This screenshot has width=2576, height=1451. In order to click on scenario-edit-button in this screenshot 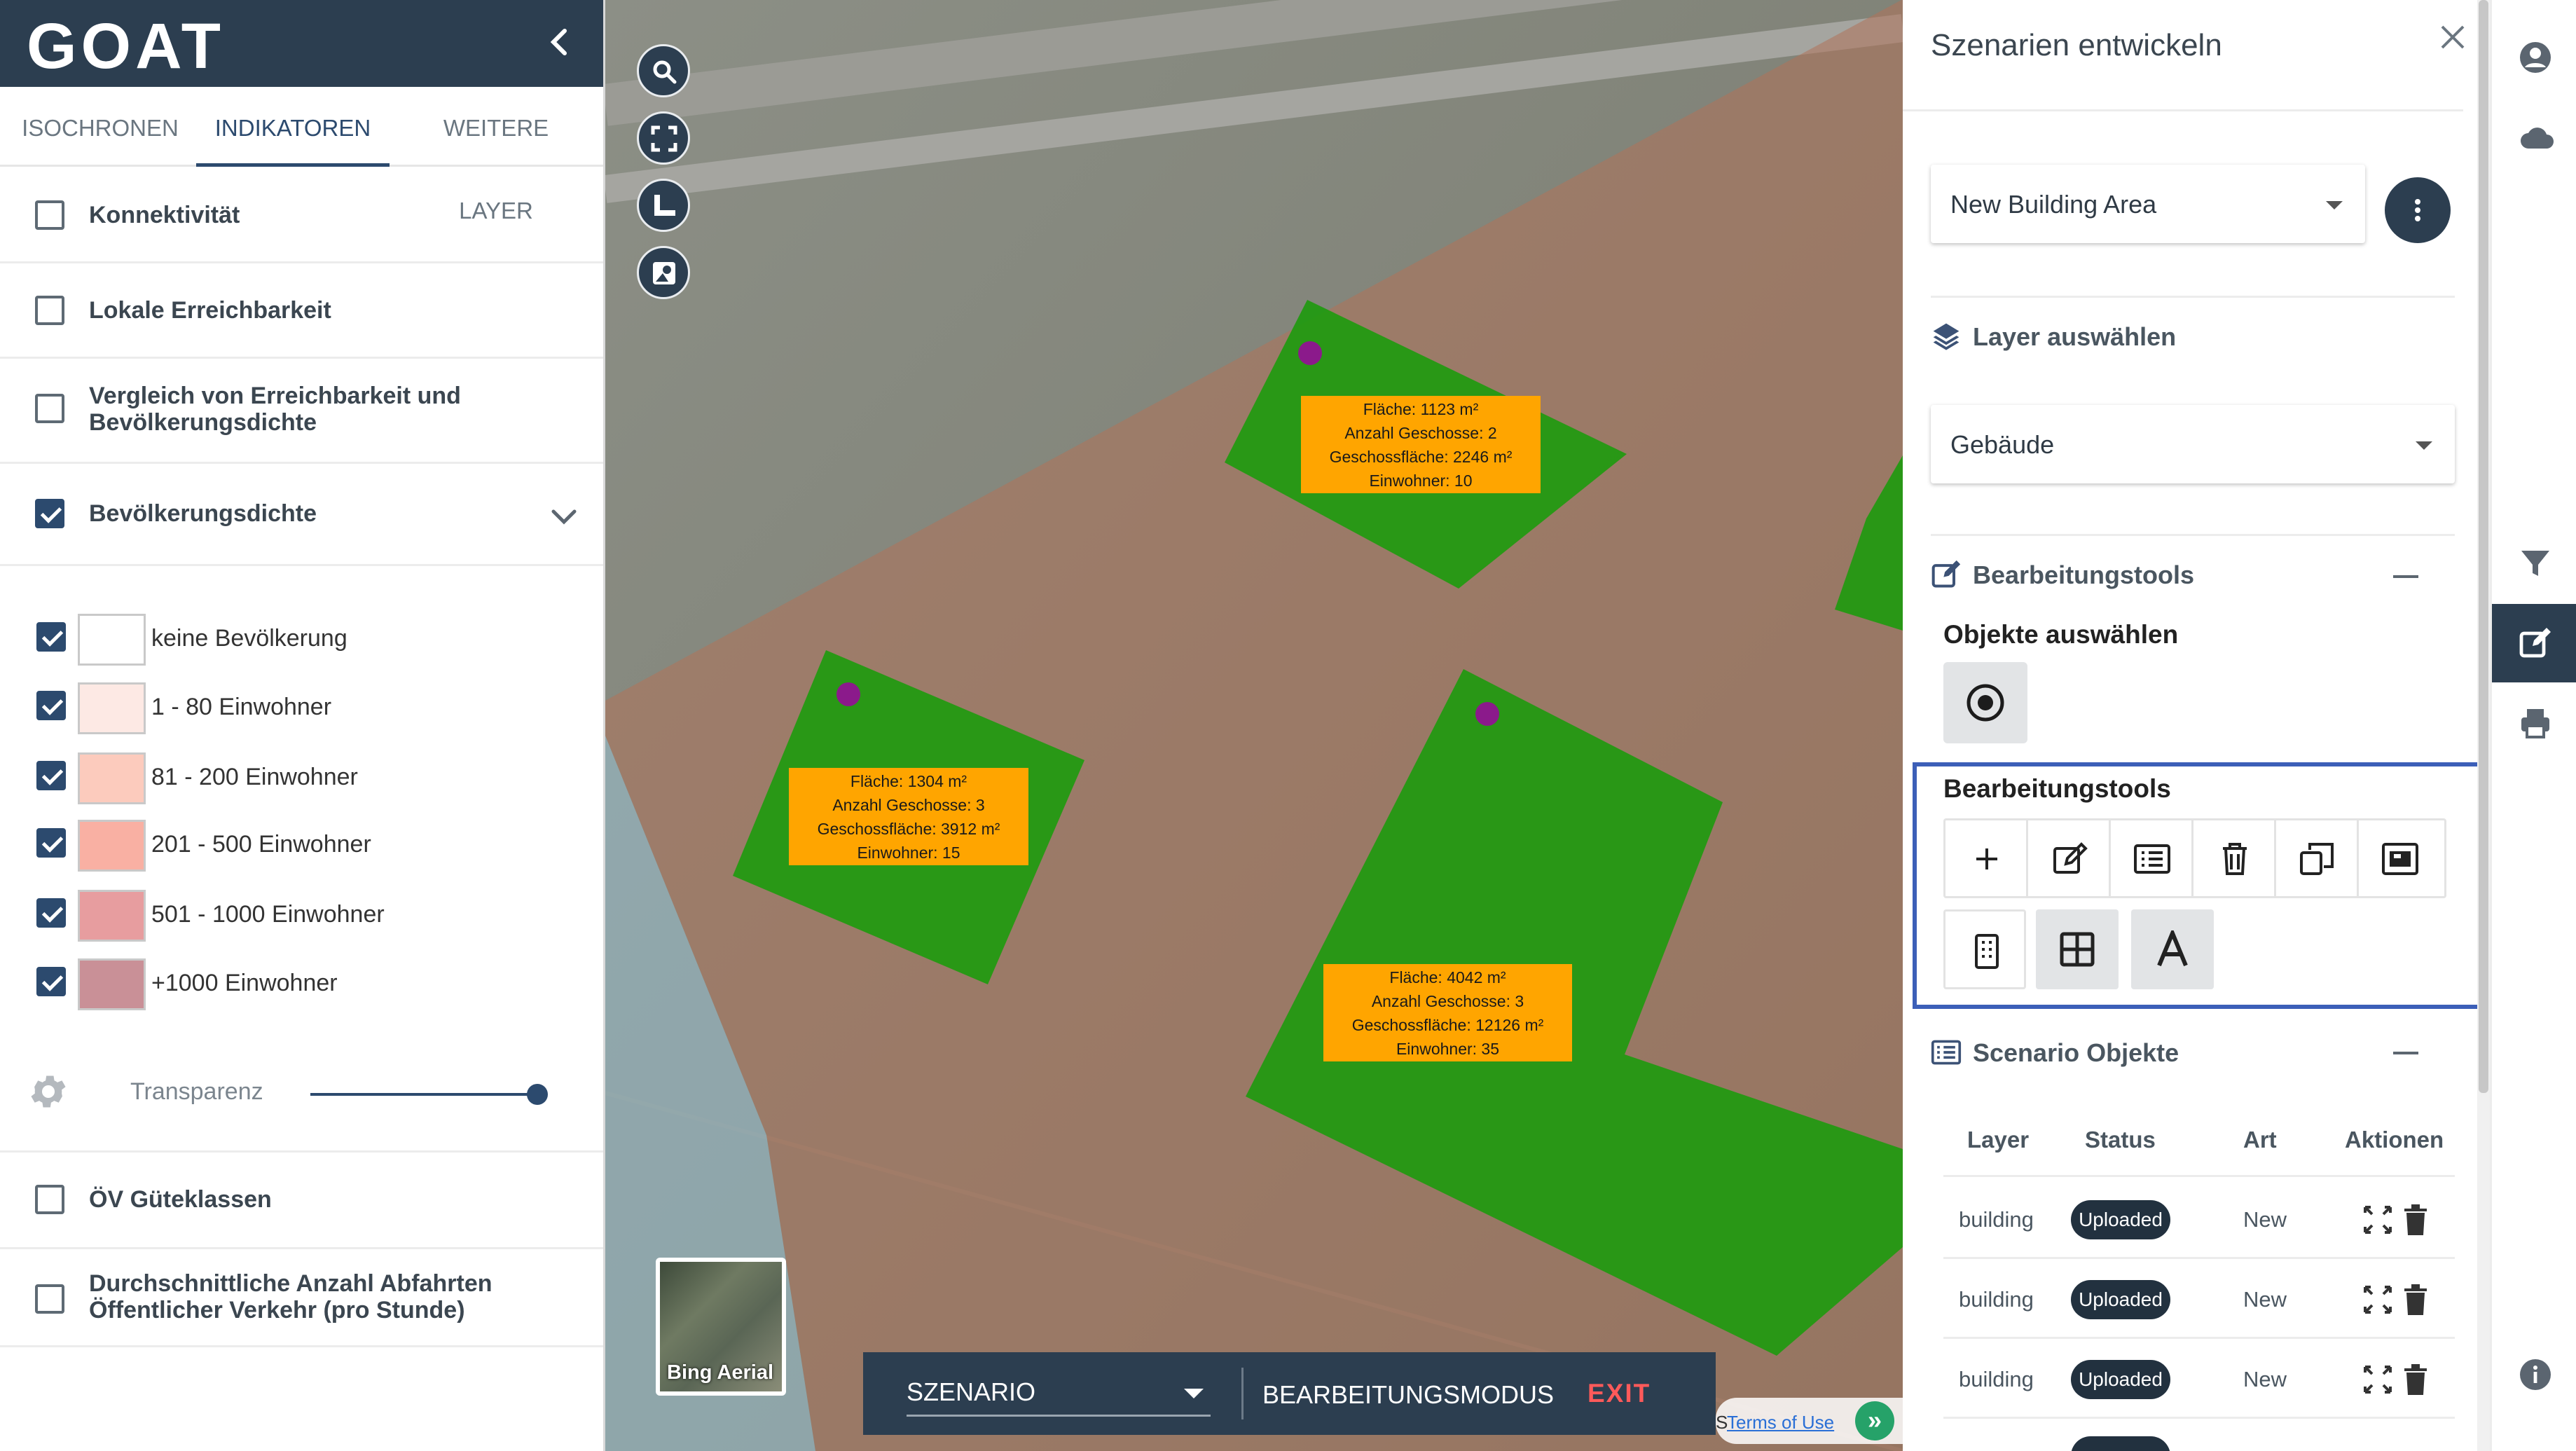, I will do `click(2534, 643)`.